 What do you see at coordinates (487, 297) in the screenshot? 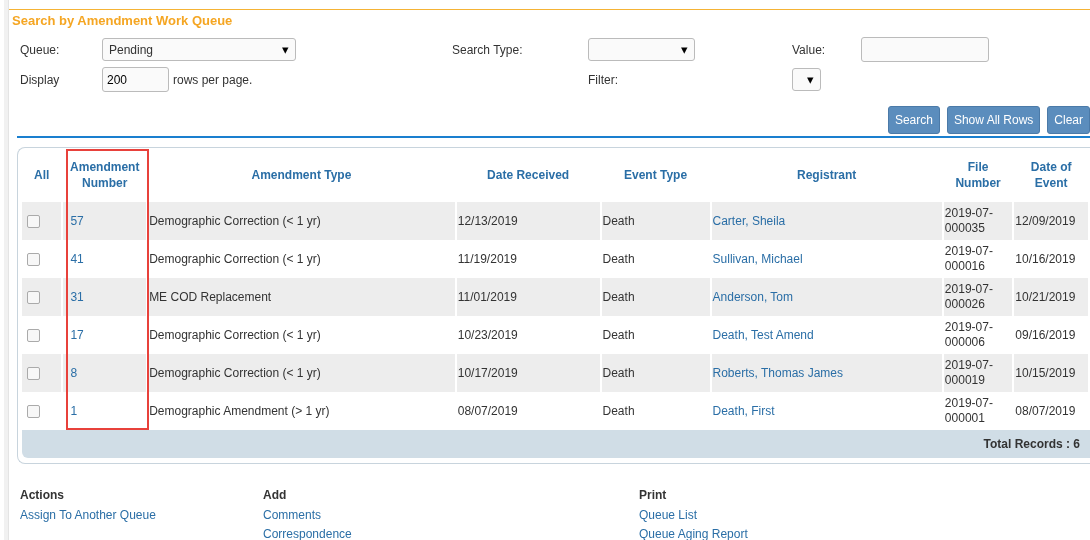
I see `table-cell: 11/01/2019` at bounding box center [487, 297].